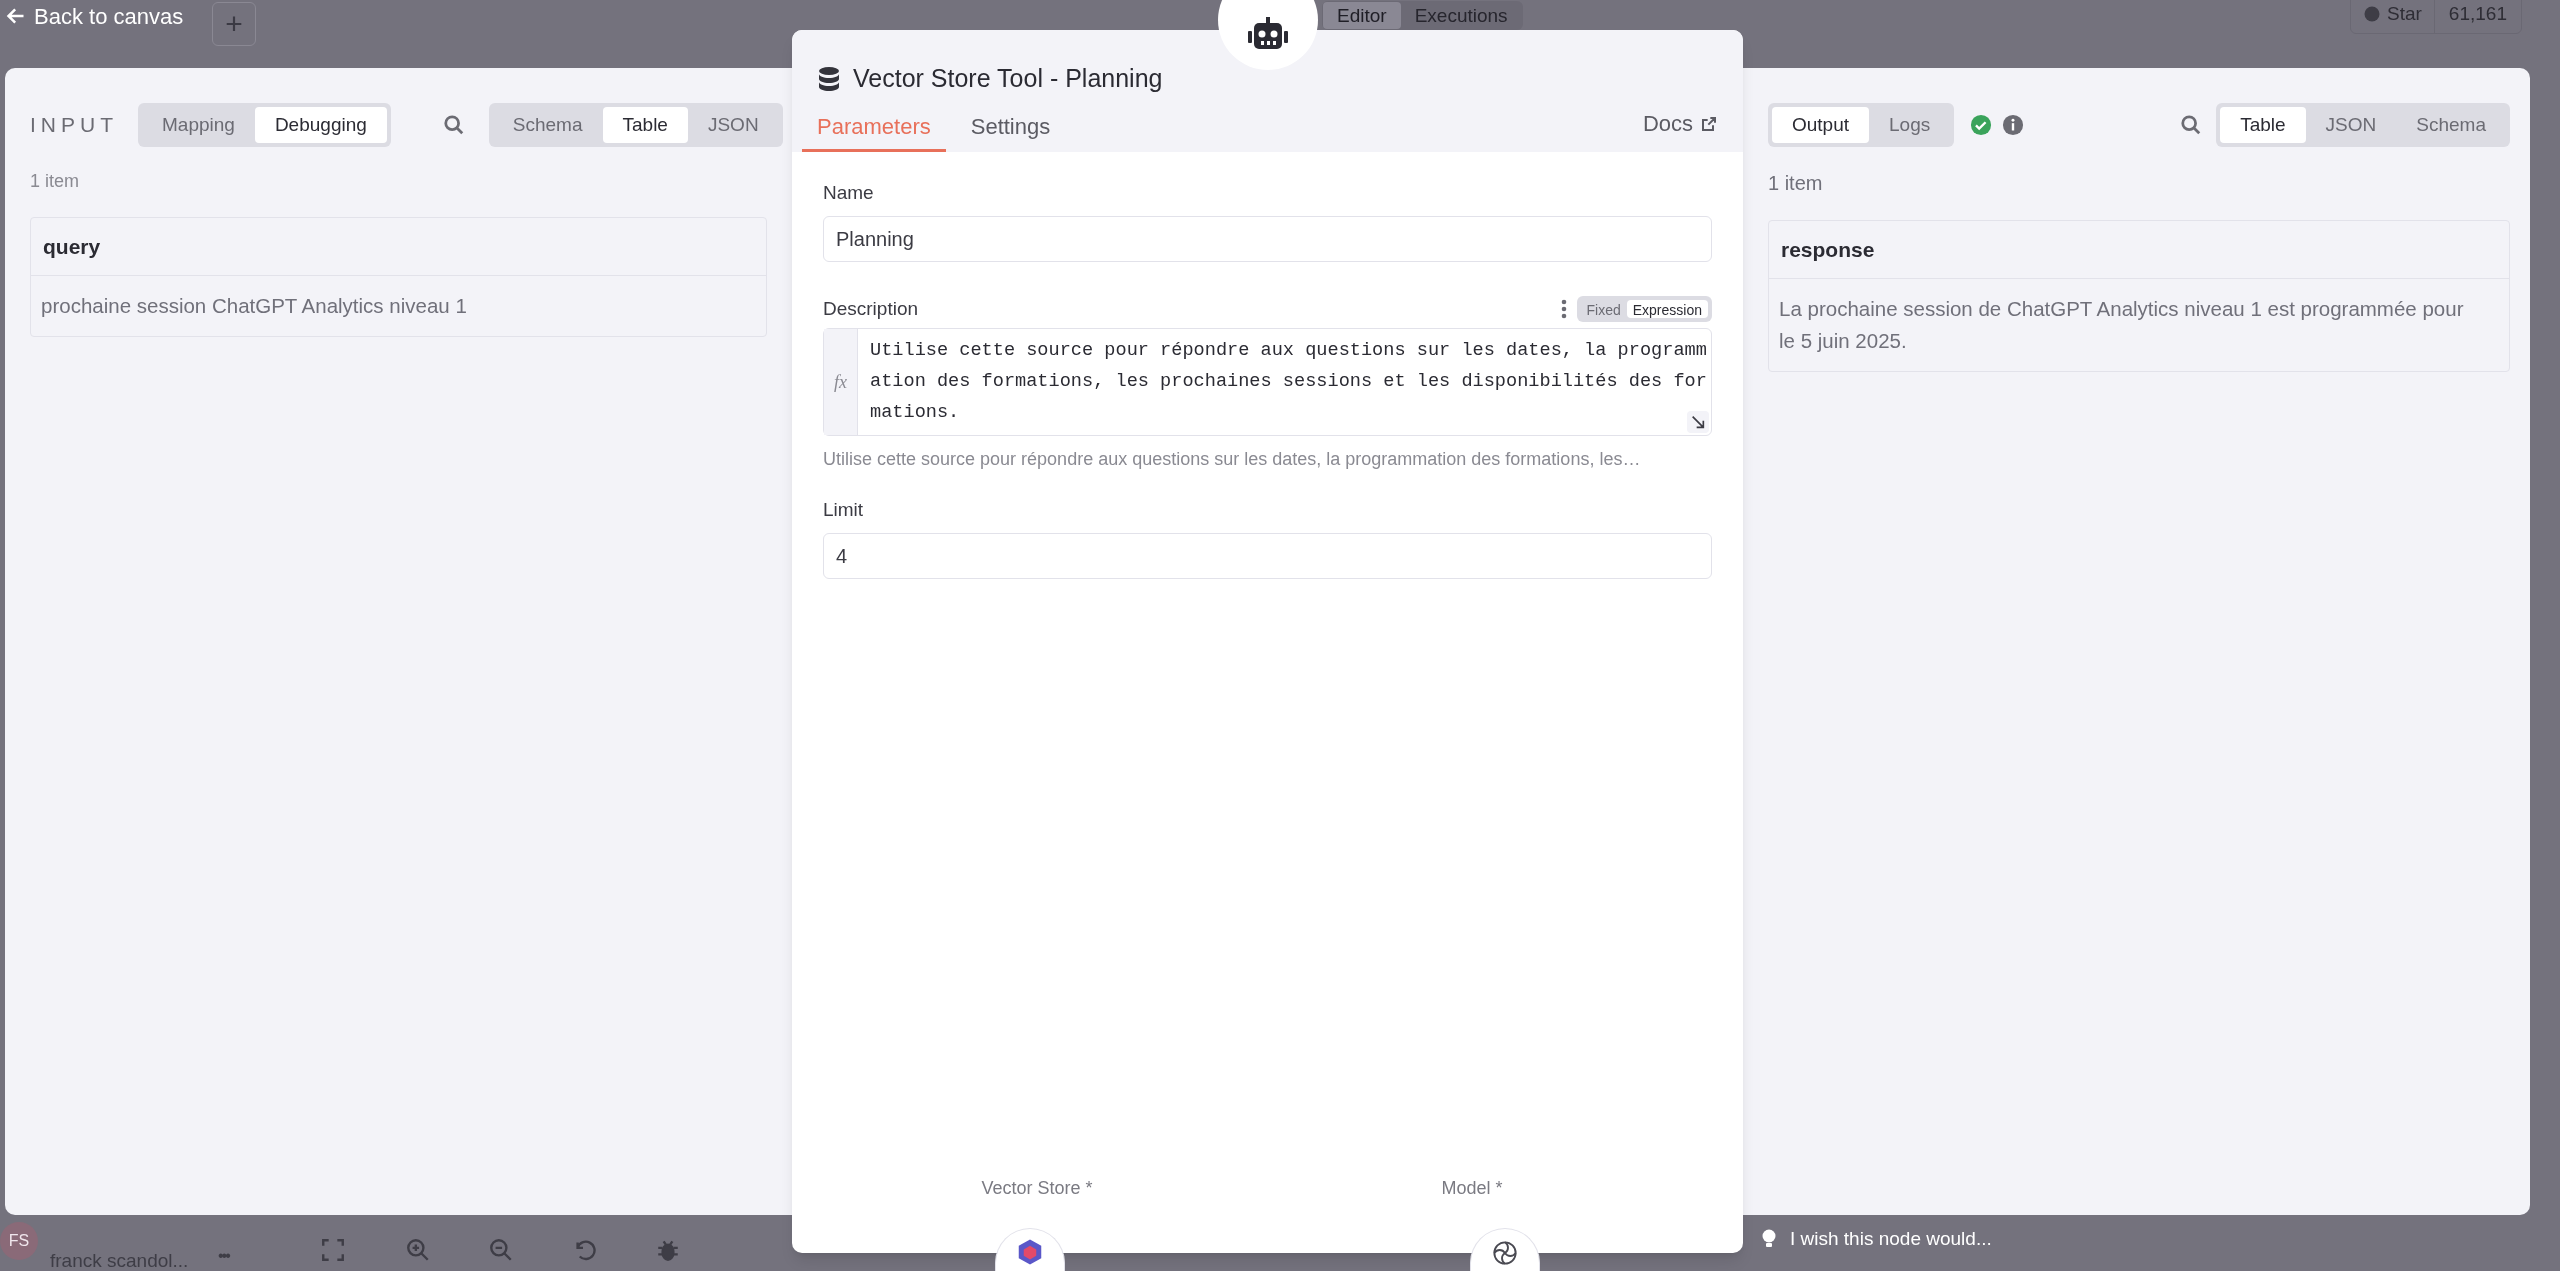  Describe the element at coordinates (1010, 128) in the screenshot. I see `tab: Settings` at that location.